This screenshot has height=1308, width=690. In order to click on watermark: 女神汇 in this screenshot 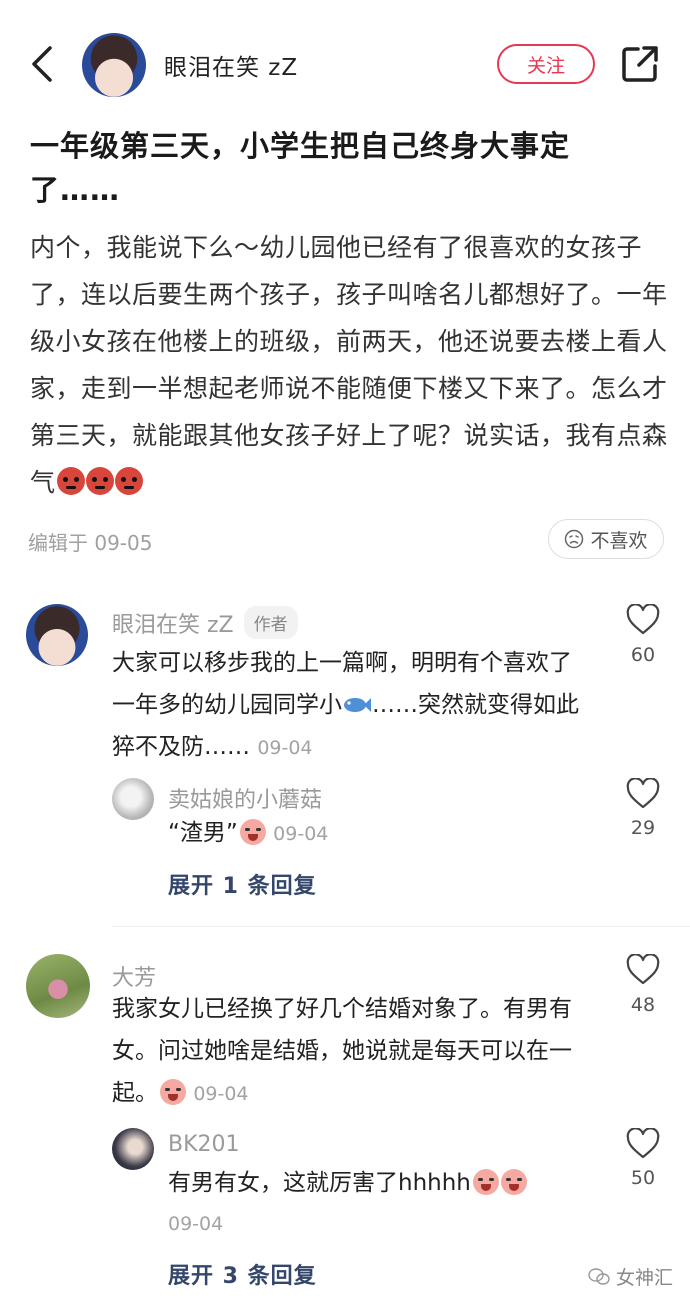, I will do `click(630, 1276)`.